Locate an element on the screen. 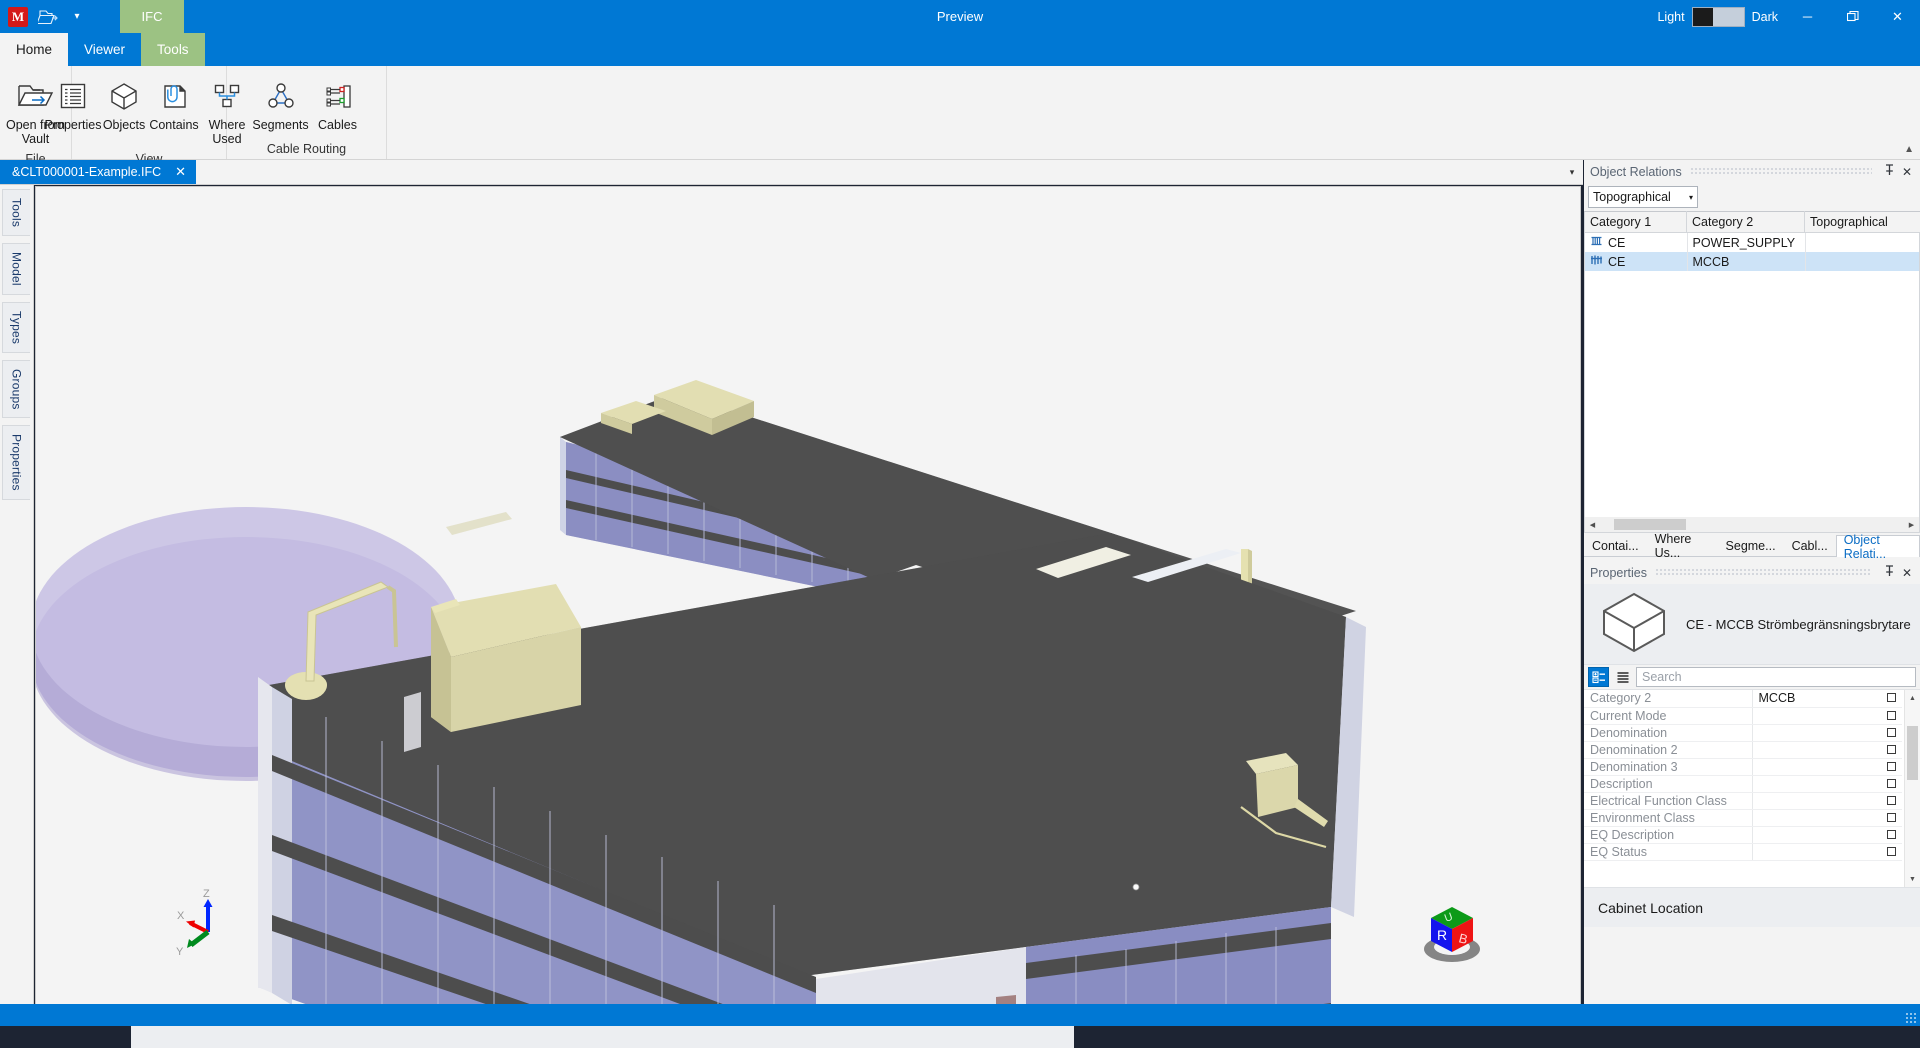  list-item: EQ Description is located at coordinates (1743, 835).